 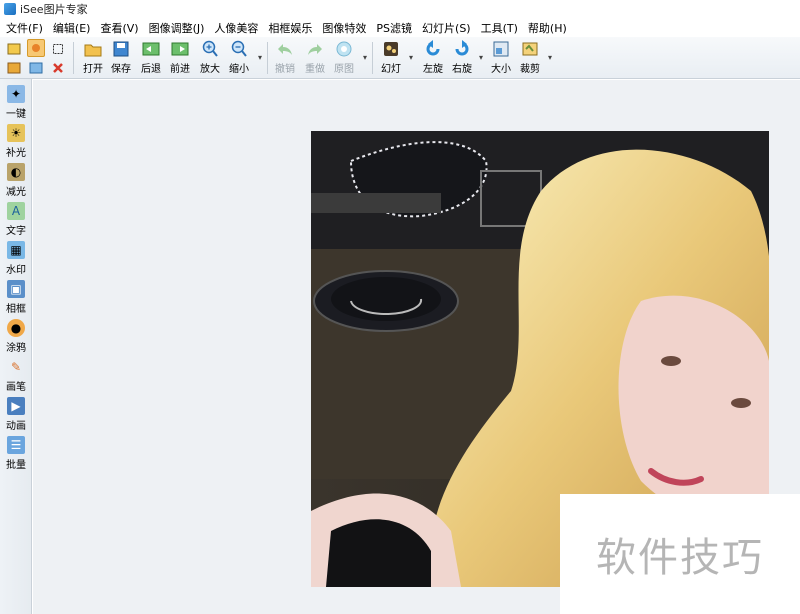 I want to click on menu-file: 文件(F), so click(x=24, y=28).